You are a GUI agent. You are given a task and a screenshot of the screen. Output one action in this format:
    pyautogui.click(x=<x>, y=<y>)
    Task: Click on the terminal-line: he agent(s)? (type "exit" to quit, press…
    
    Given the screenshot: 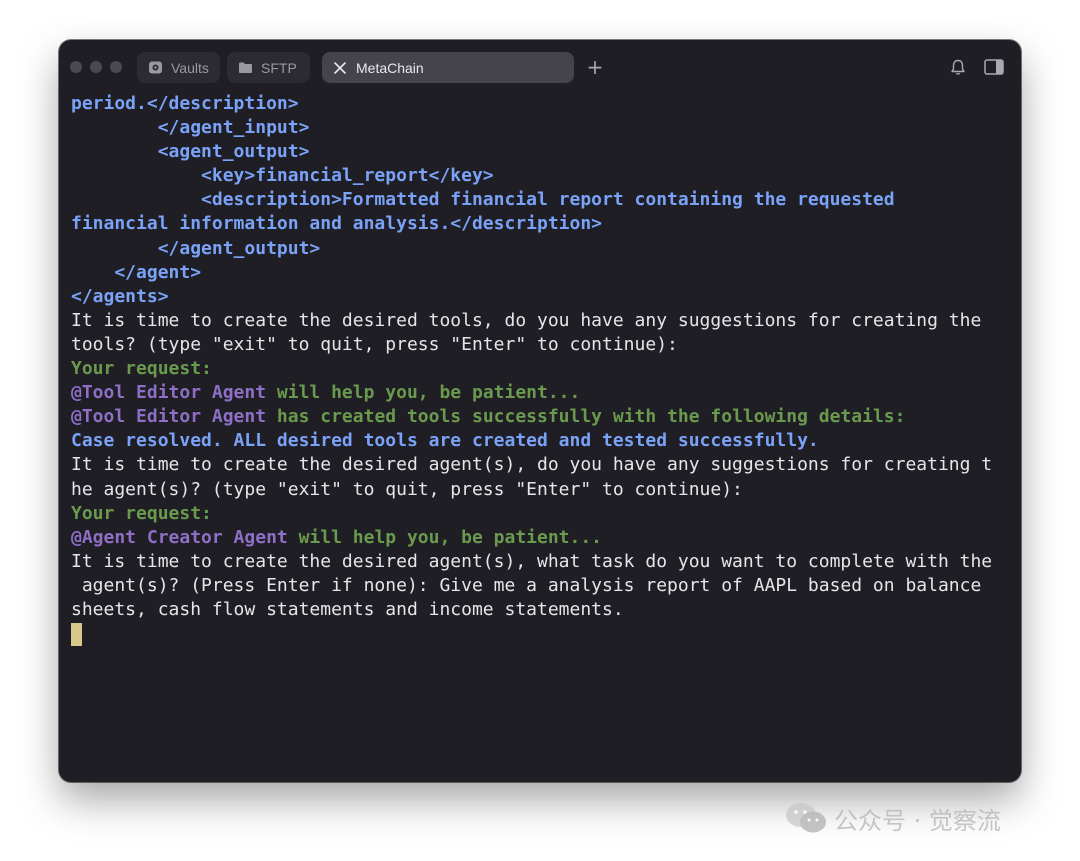 What is the action you would take?
    pyautogui.click(x=541, y=490)
    